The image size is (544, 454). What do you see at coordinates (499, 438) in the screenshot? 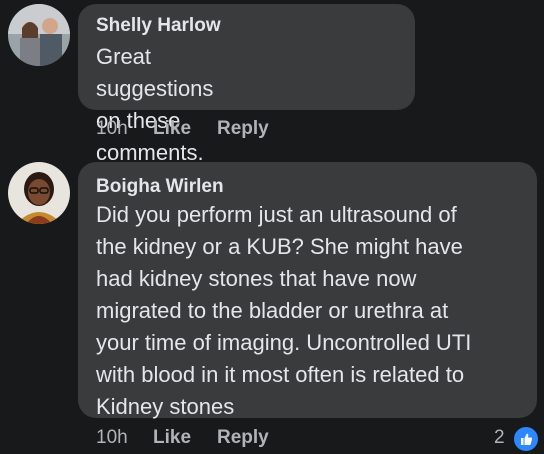
I see `reaction-count: 2` at bounding box center [499, 438].